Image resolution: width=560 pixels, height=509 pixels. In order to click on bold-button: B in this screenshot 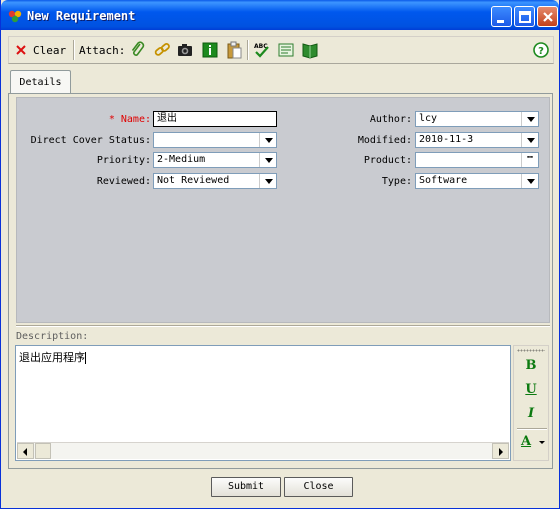, I will do `click(531, 366)`.